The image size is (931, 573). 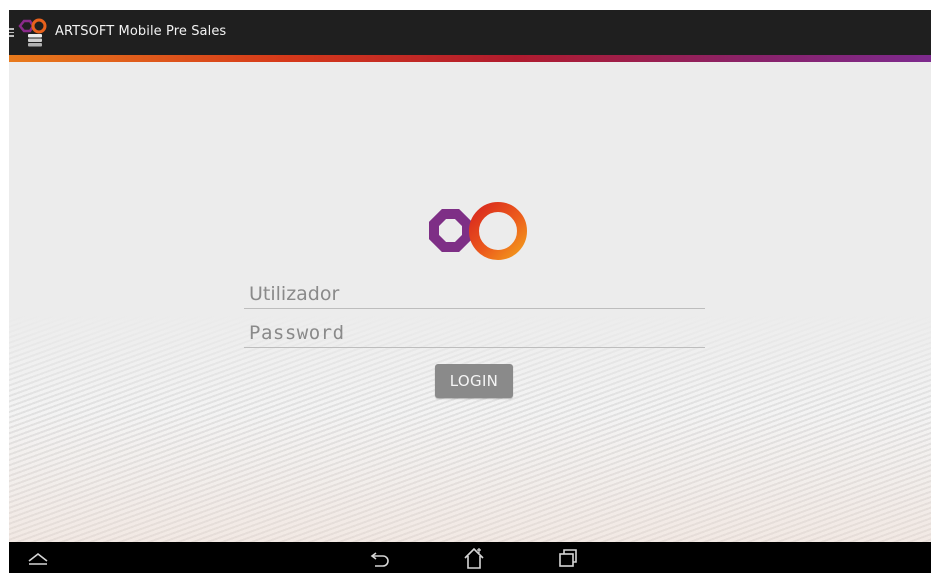 I want to click on drawer-icon, so click(x=11, y=32).